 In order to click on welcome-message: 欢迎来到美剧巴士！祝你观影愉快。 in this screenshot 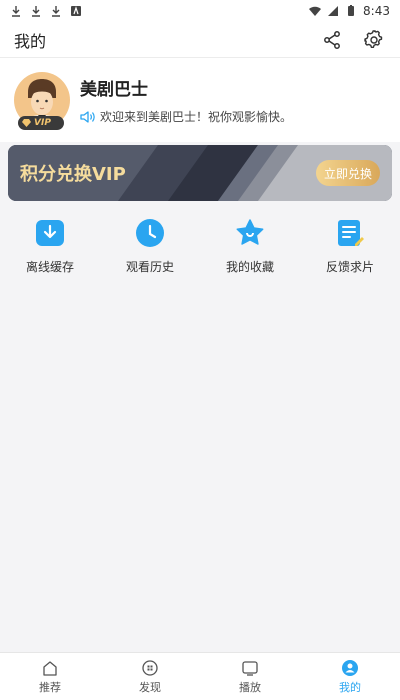, I will do `click(186, 116)`.